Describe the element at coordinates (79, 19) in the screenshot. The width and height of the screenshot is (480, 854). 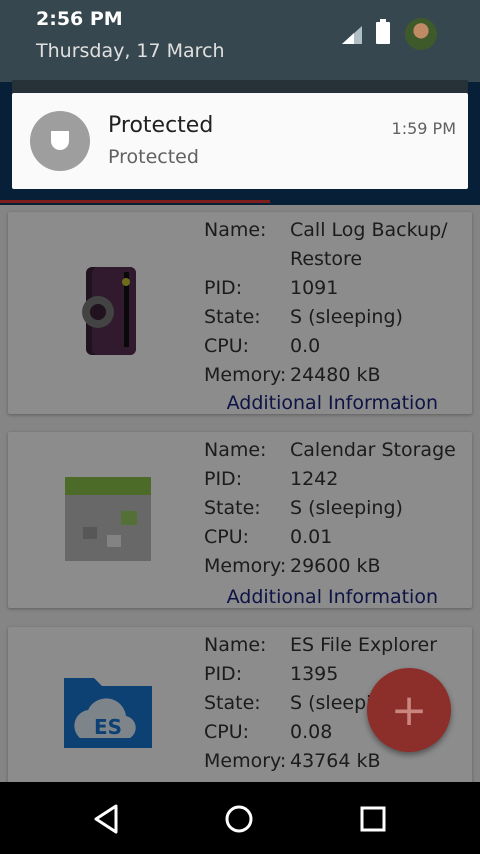
I see `clock: 2:56 PM` at that location.